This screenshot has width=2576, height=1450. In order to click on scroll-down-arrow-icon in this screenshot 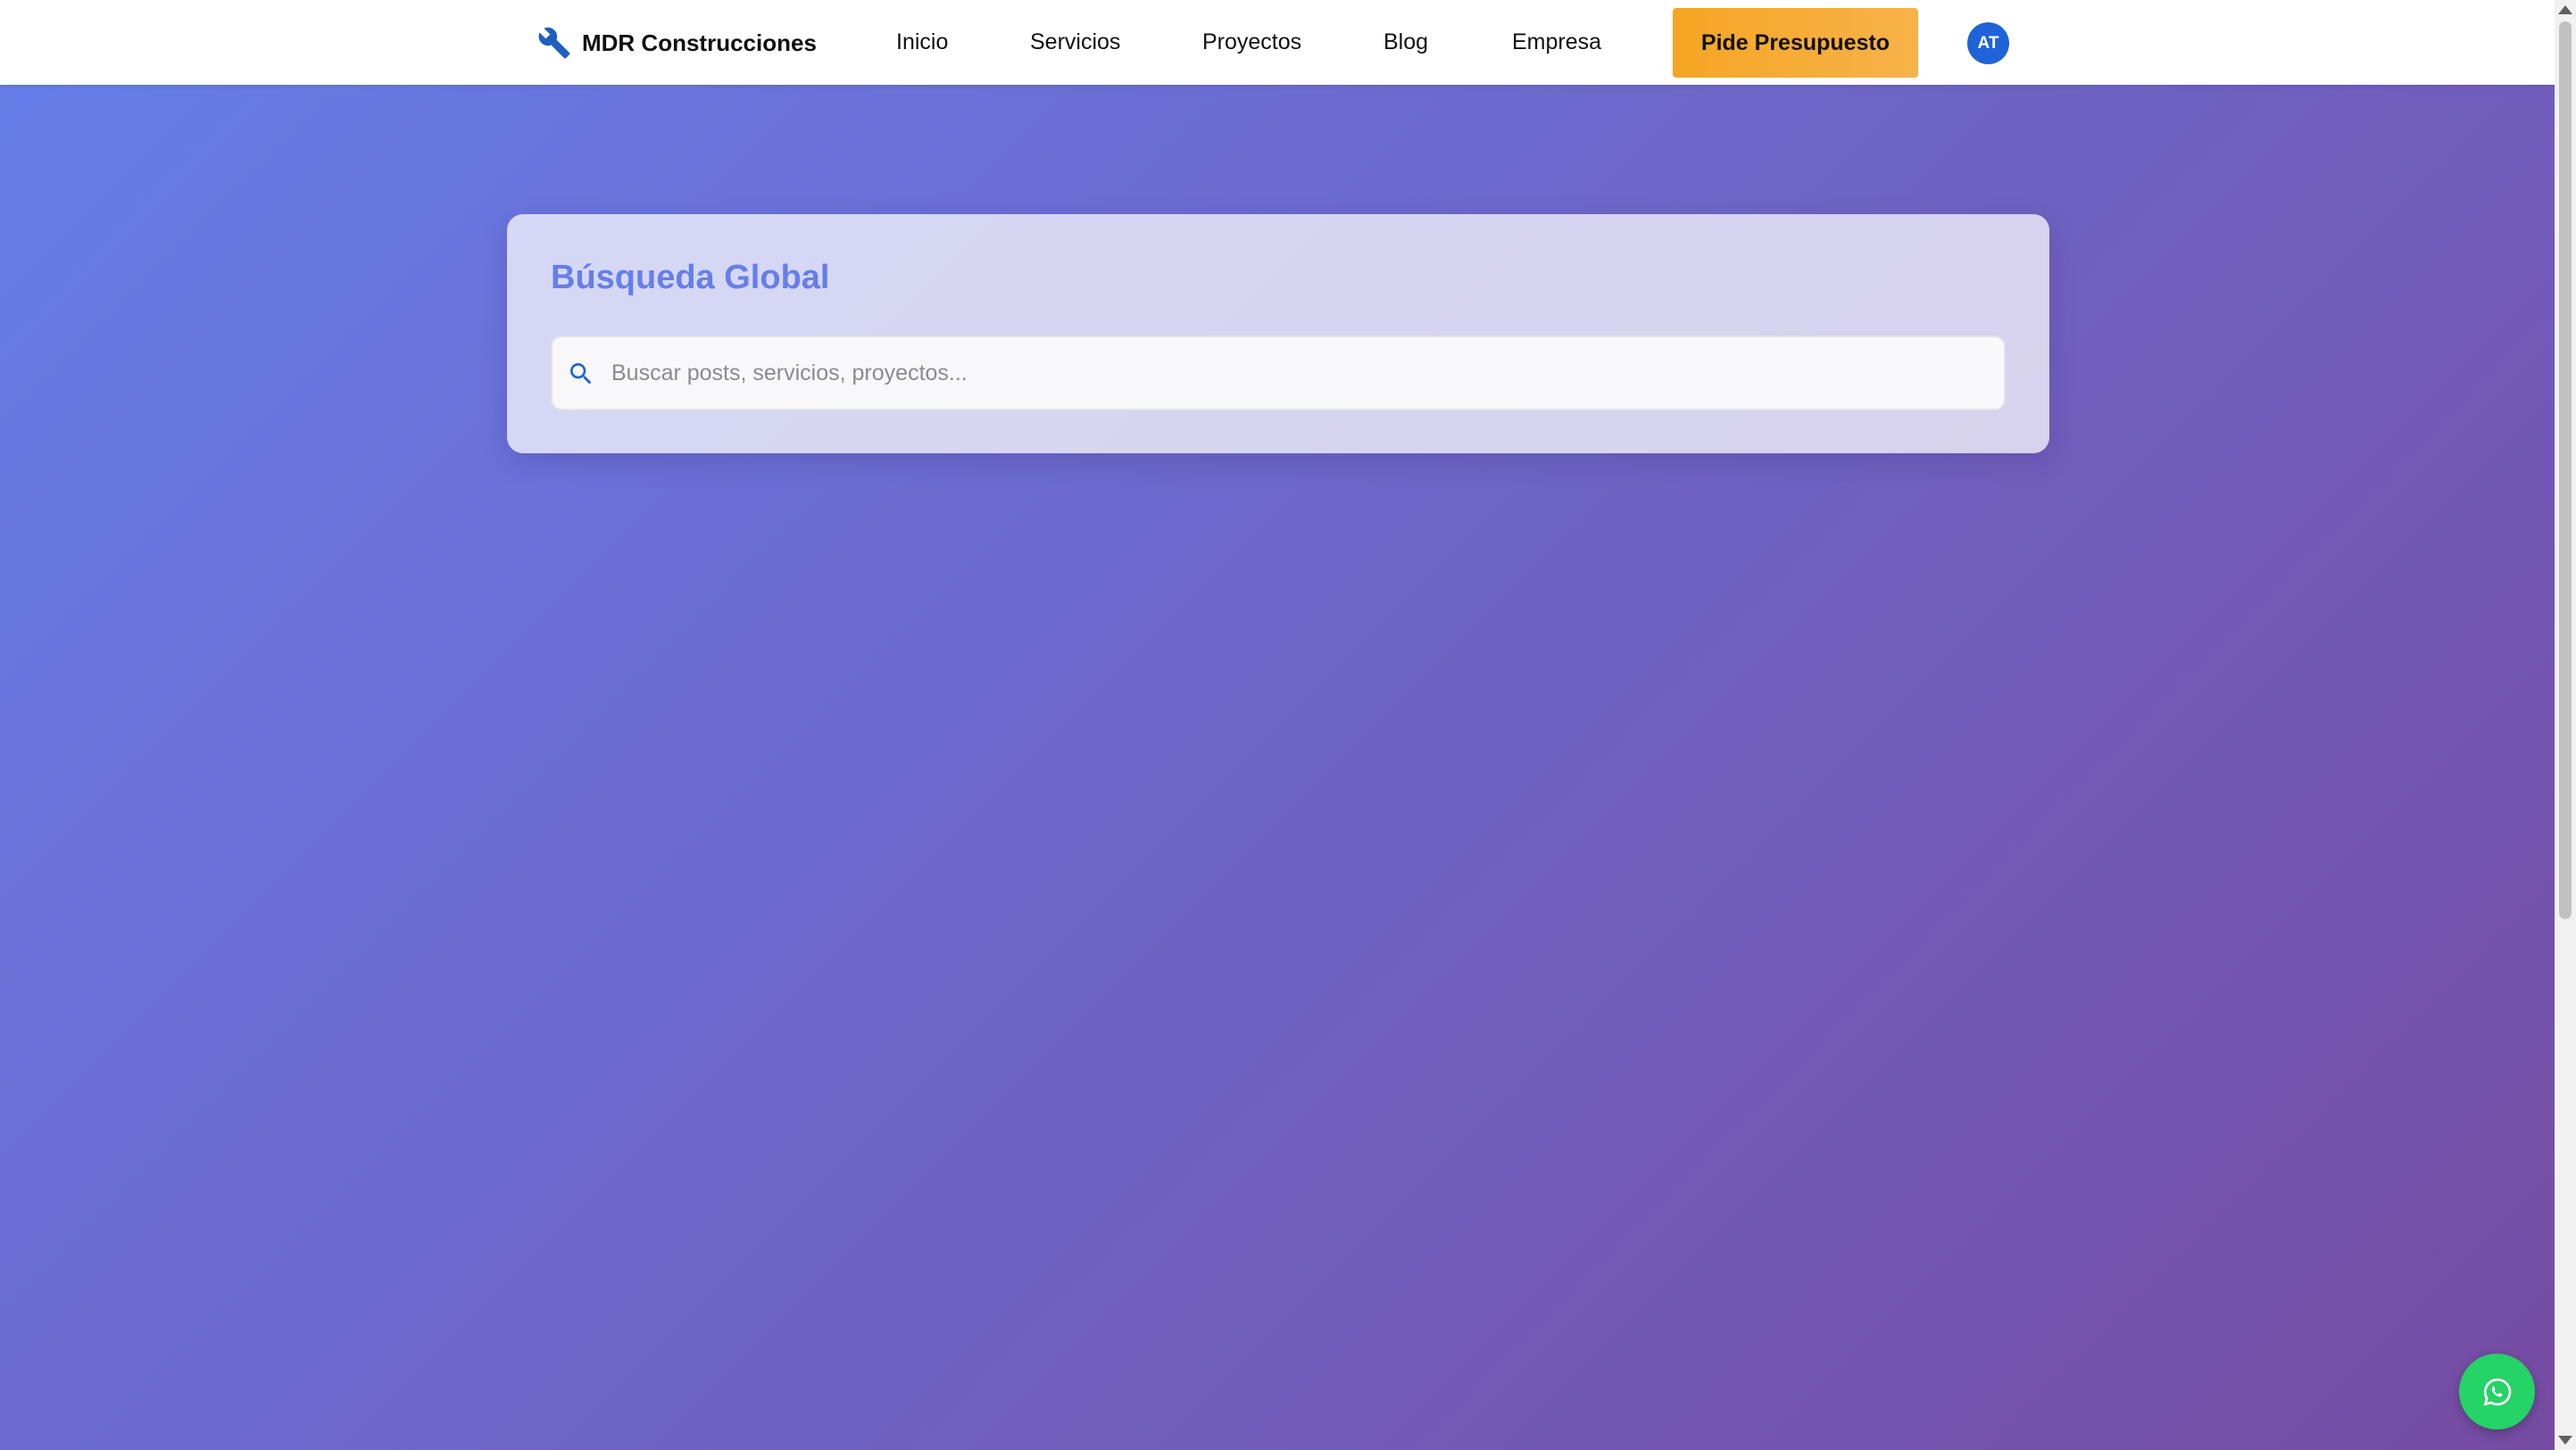, I will do `click(2565, 1440)`.